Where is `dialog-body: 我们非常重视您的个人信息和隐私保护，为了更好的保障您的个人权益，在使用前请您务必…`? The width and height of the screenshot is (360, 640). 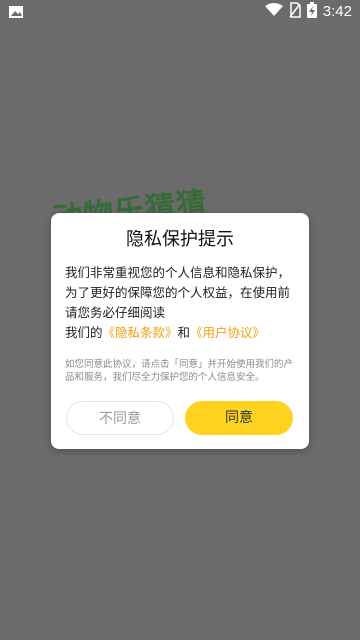
dialog-body: 我们非常重视您的个人信息和隐私保护，为了更好的保障您的个人权益，在使用前请您务必… is located at coordinates (180, 303).